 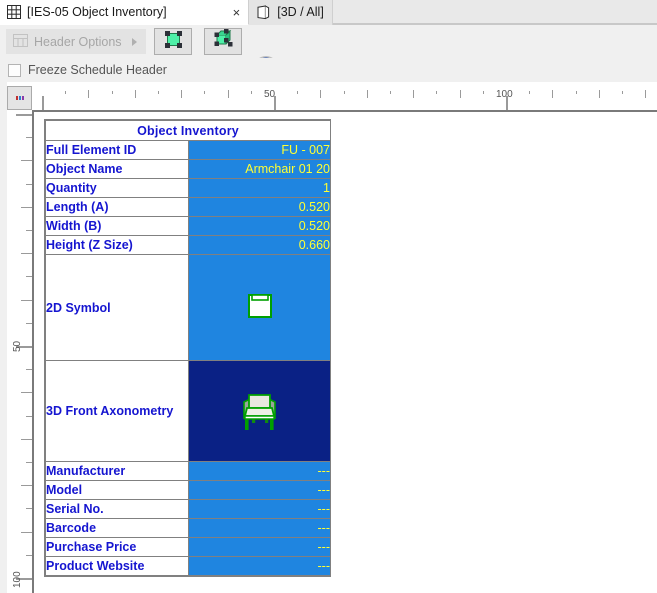 What do you see at coordinates (117, 207) in the screenshot?
I see `row-label: Length (A)` at bounding box center [117, 207].